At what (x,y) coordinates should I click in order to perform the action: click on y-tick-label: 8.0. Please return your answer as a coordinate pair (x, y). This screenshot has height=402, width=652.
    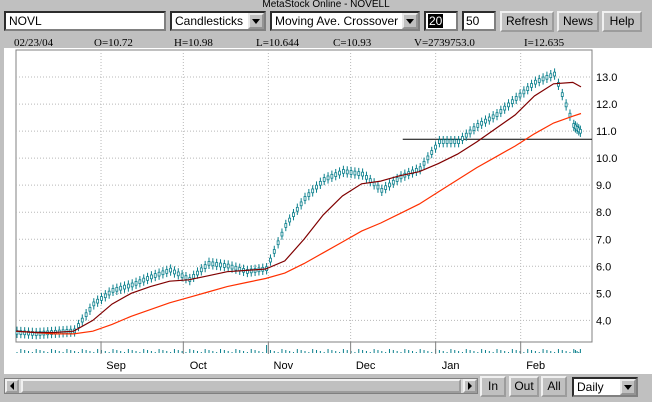
    Looking at the image, I should click on (603, 213).